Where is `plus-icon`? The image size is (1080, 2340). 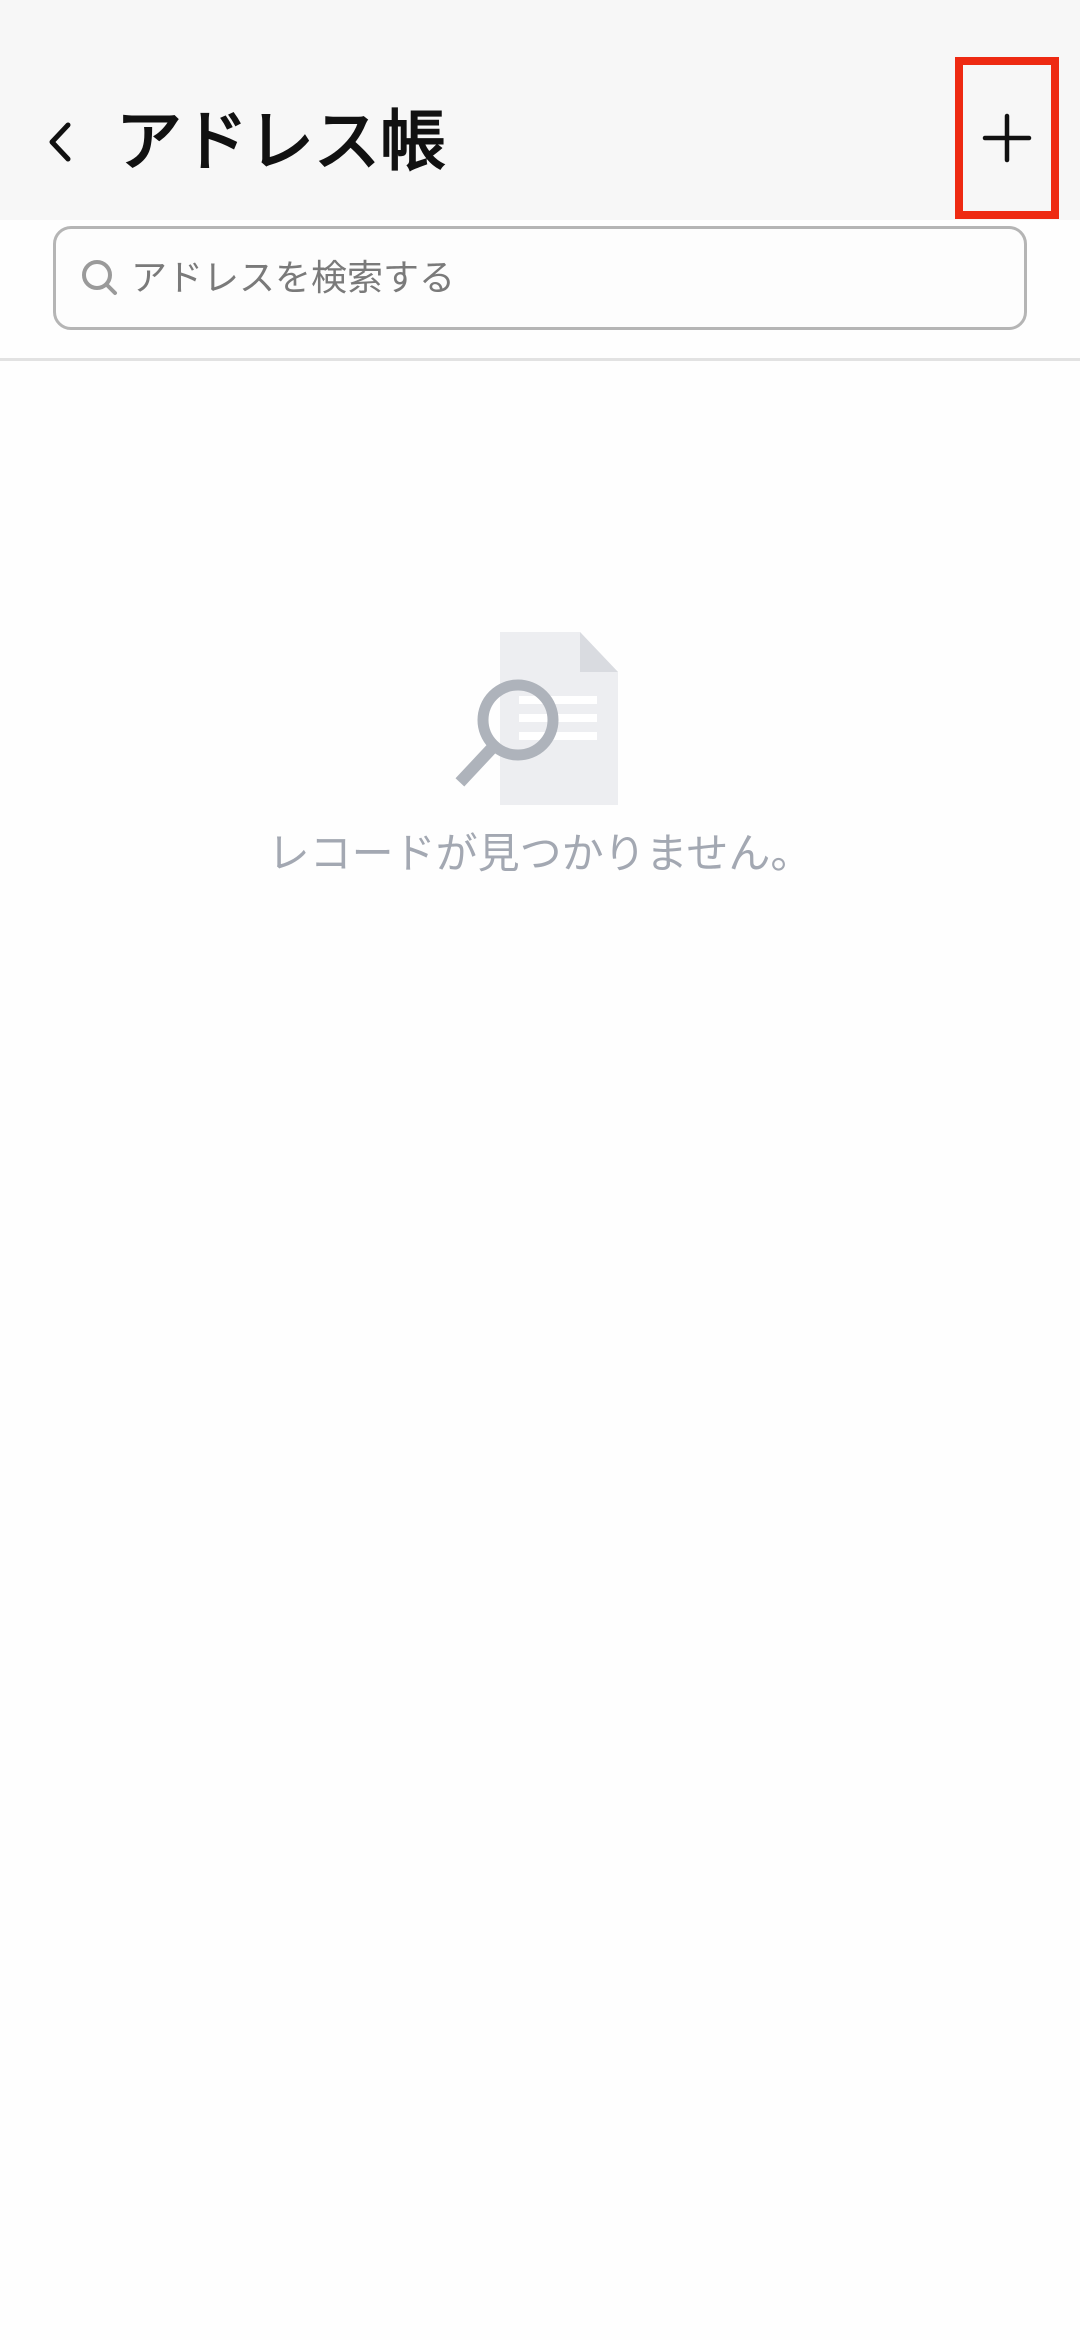
plus-icon is located at coordinates (1007, 138).